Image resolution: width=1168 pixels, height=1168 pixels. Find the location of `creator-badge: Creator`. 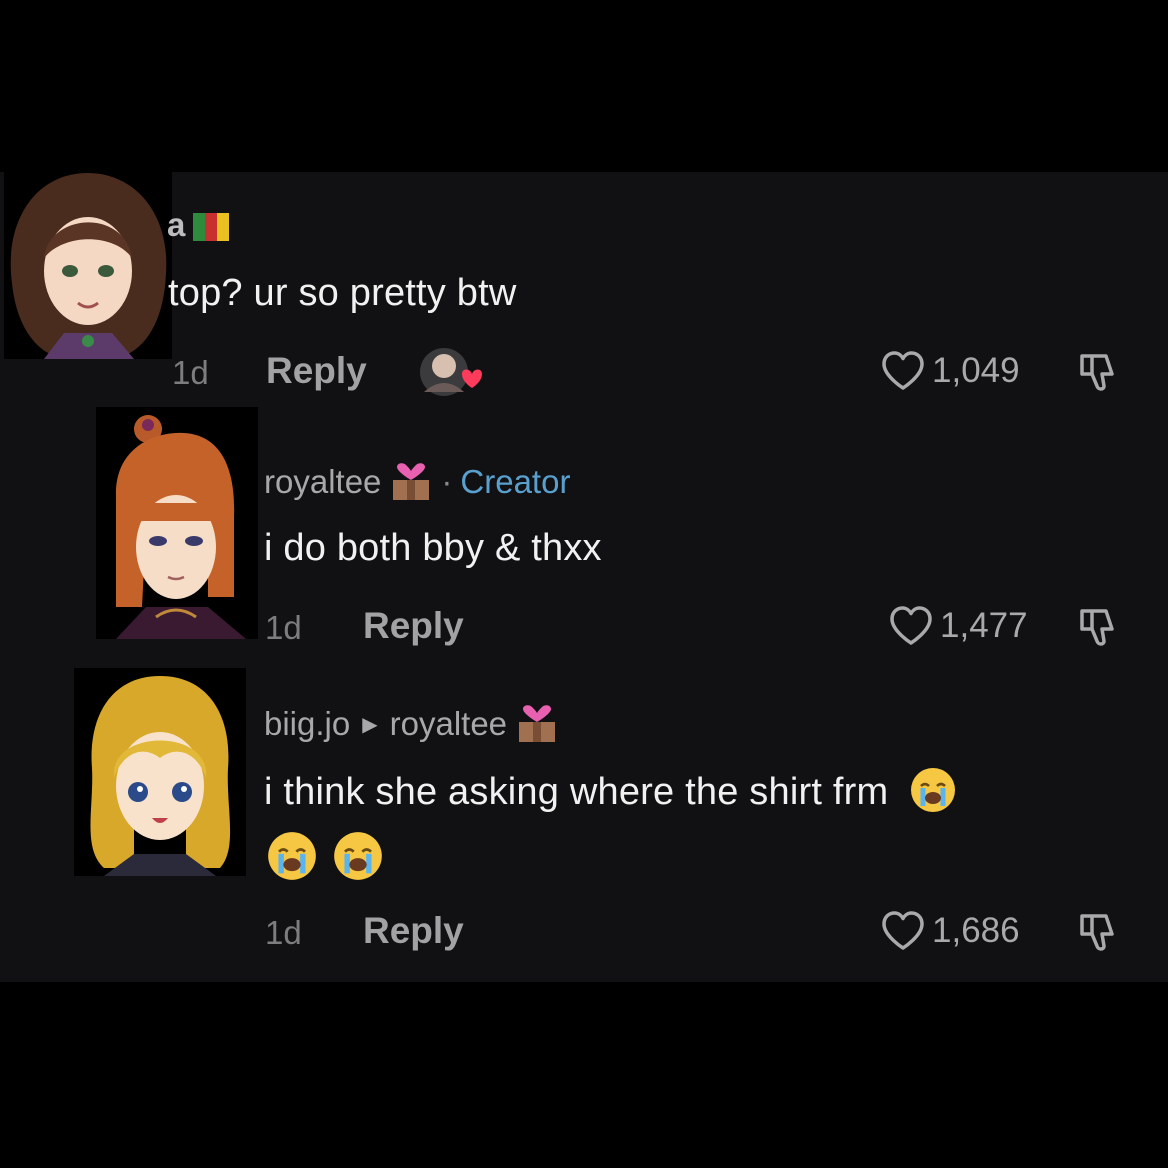

creator-badge: Creator is located at coordinates (515, 481).